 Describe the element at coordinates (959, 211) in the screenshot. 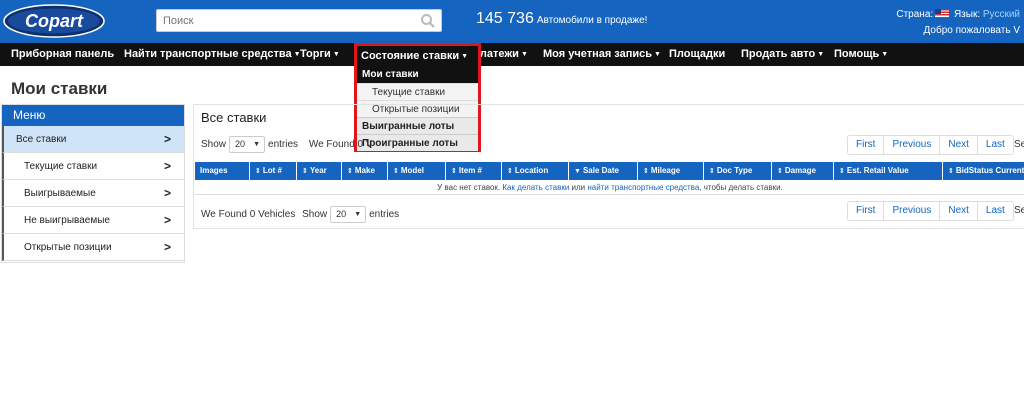

I see `next-button-bottom: Next` at that location.